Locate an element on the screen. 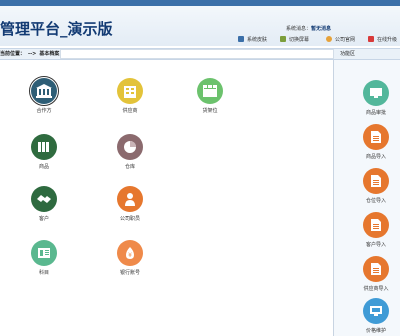  breadcrumb-current: 基本档案 is located at coordinates (49, 54).